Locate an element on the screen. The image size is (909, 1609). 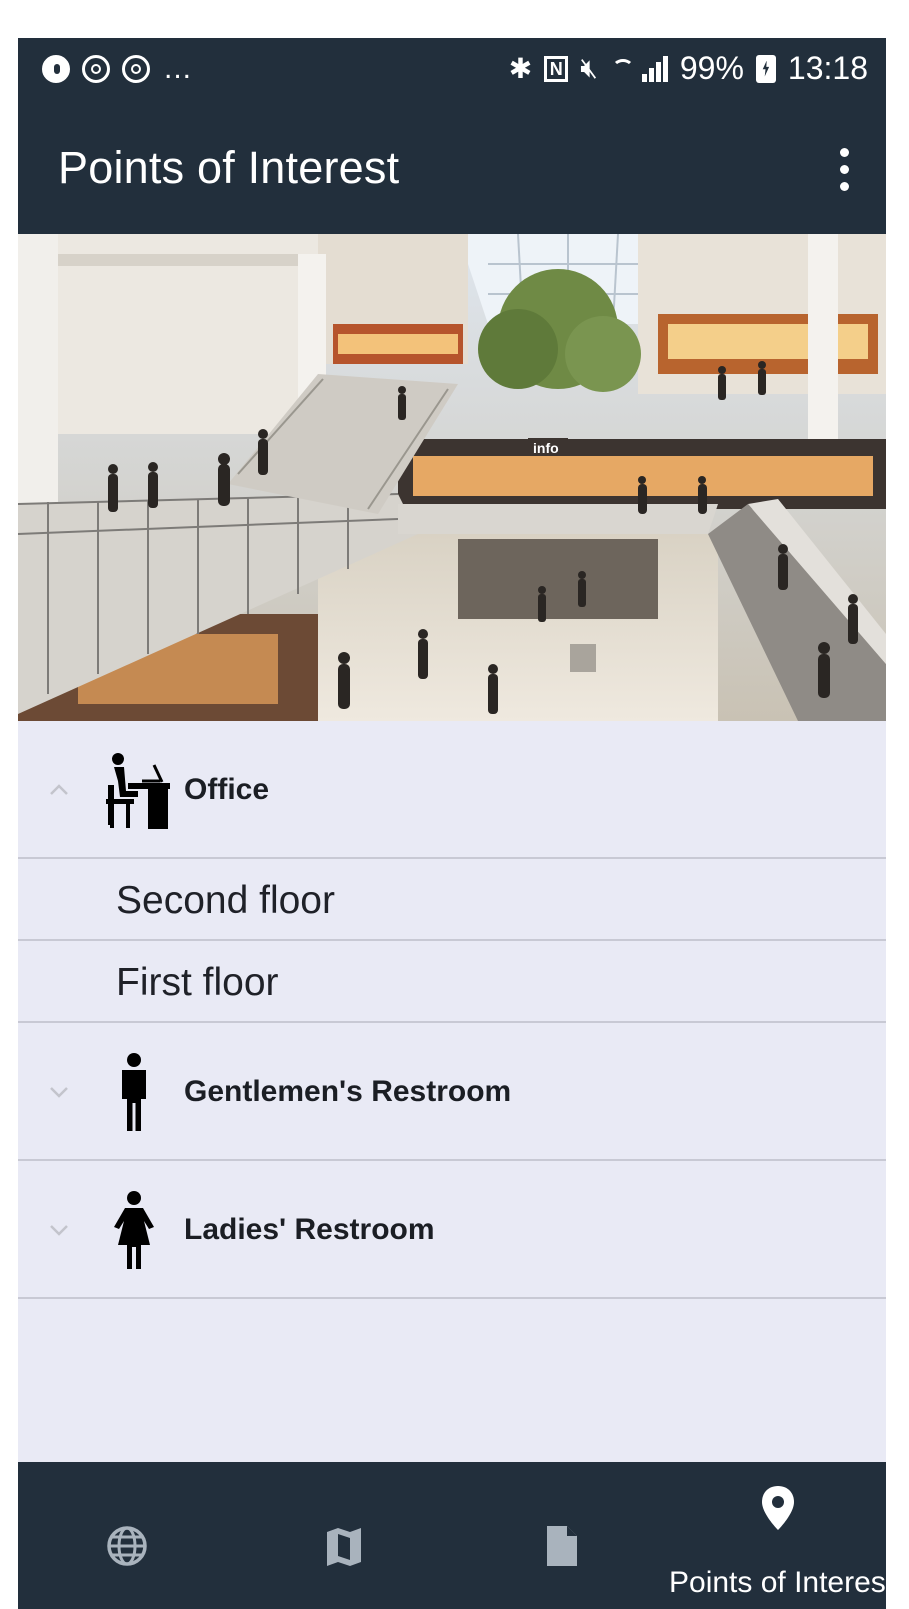
mute-icon: 🔇︎ is located at coordinates (589, 67).